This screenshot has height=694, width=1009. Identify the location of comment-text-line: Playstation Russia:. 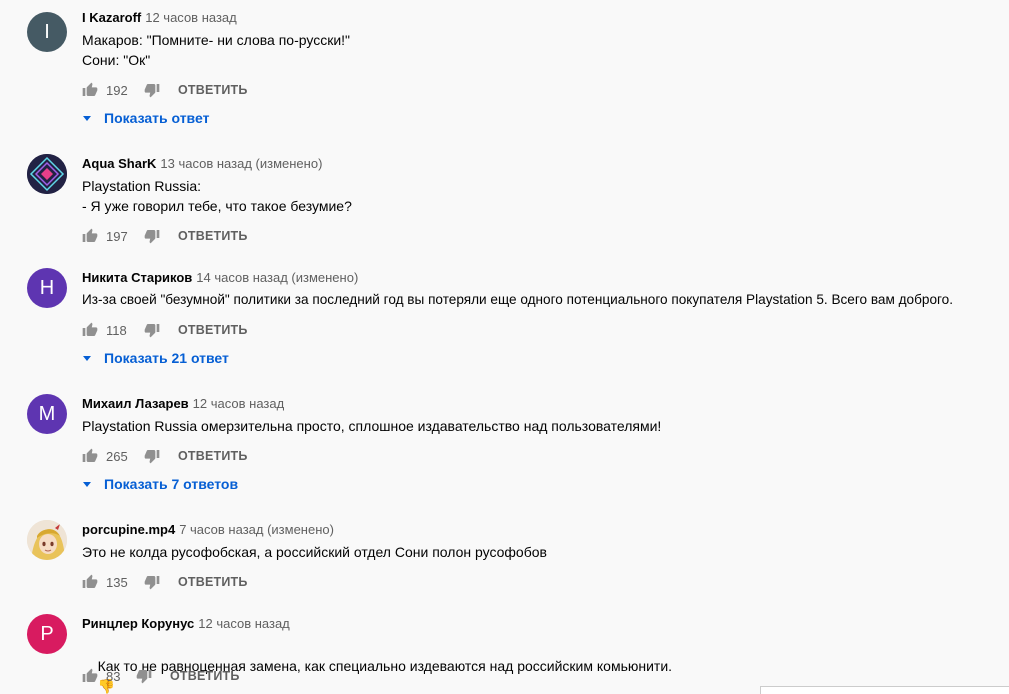
(142, 186).